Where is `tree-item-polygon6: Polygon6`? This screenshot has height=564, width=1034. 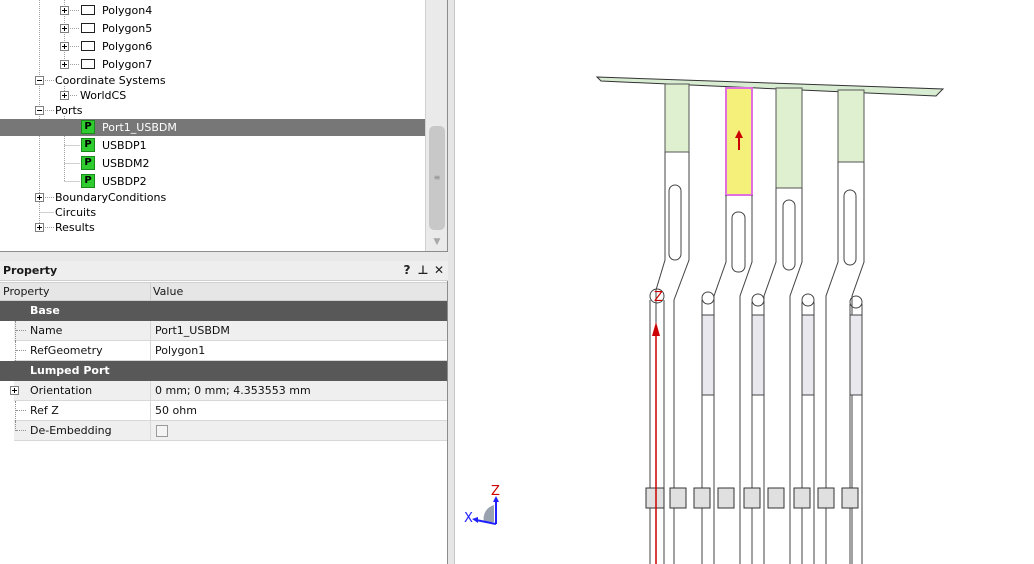 tree-item-polygon6: Polygon6 is located at coordinates (212, 46).